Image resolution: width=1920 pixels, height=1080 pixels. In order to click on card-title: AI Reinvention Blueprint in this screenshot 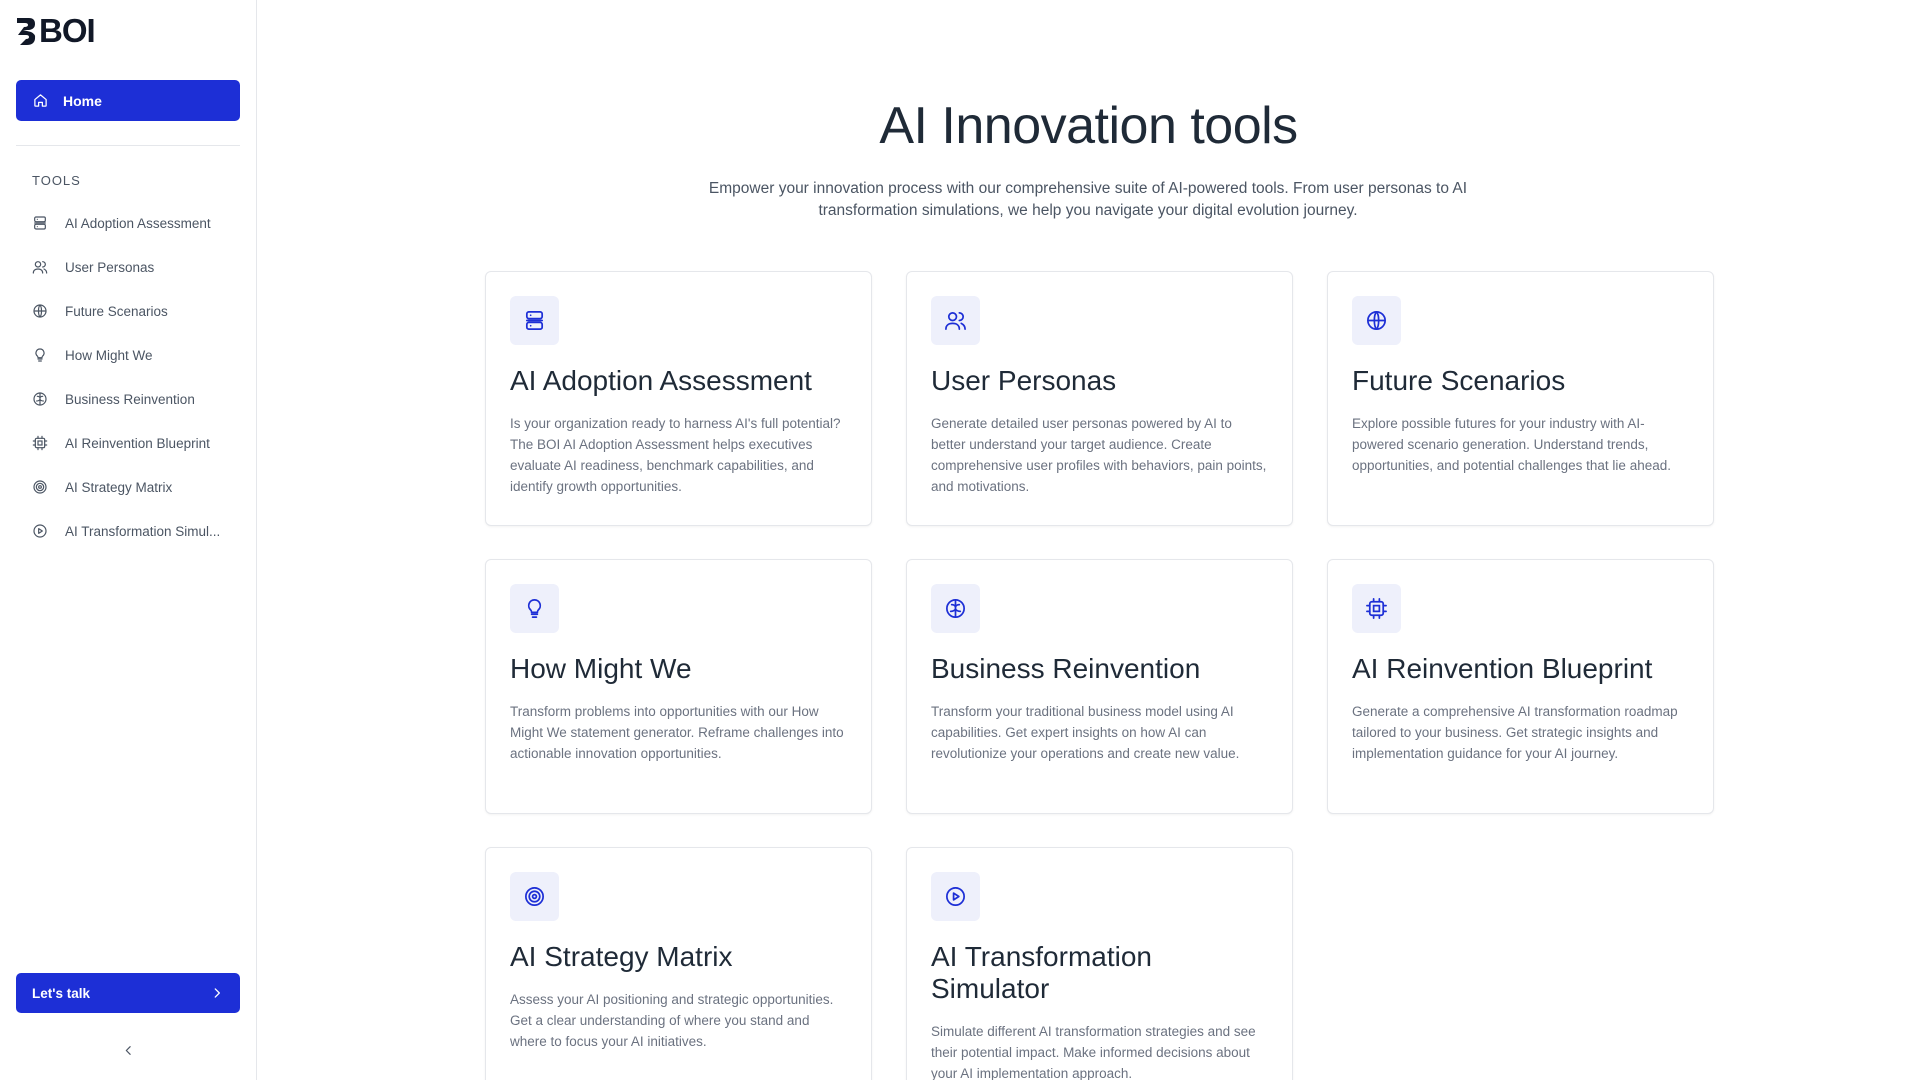, I will do `click(1502, 668)`.